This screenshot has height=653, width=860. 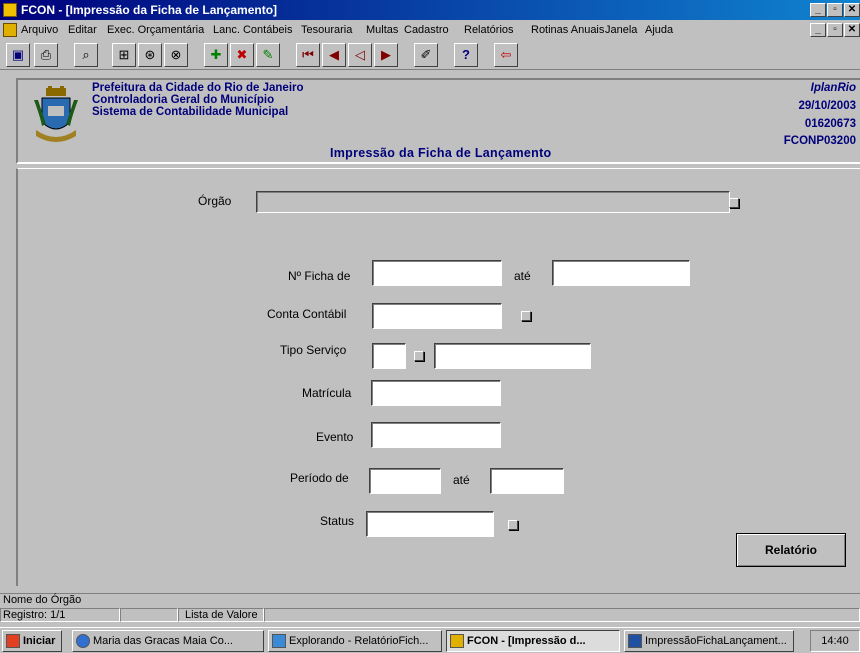 What do you see at coordinates (526, 316) in the screenshot?
I see `conta-lov-button` at bounding box center [526, 316].